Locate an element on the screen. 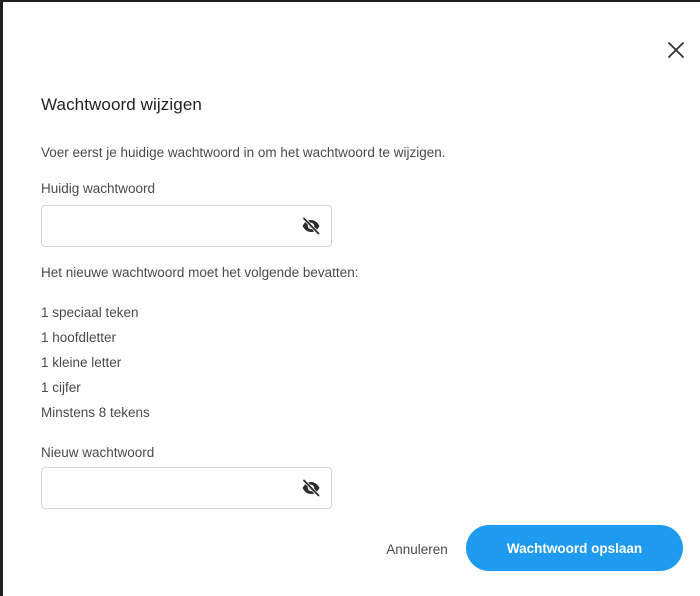 The width and height of the screenshot is (700, 596). close-icon is located at coordinates (676, 50).